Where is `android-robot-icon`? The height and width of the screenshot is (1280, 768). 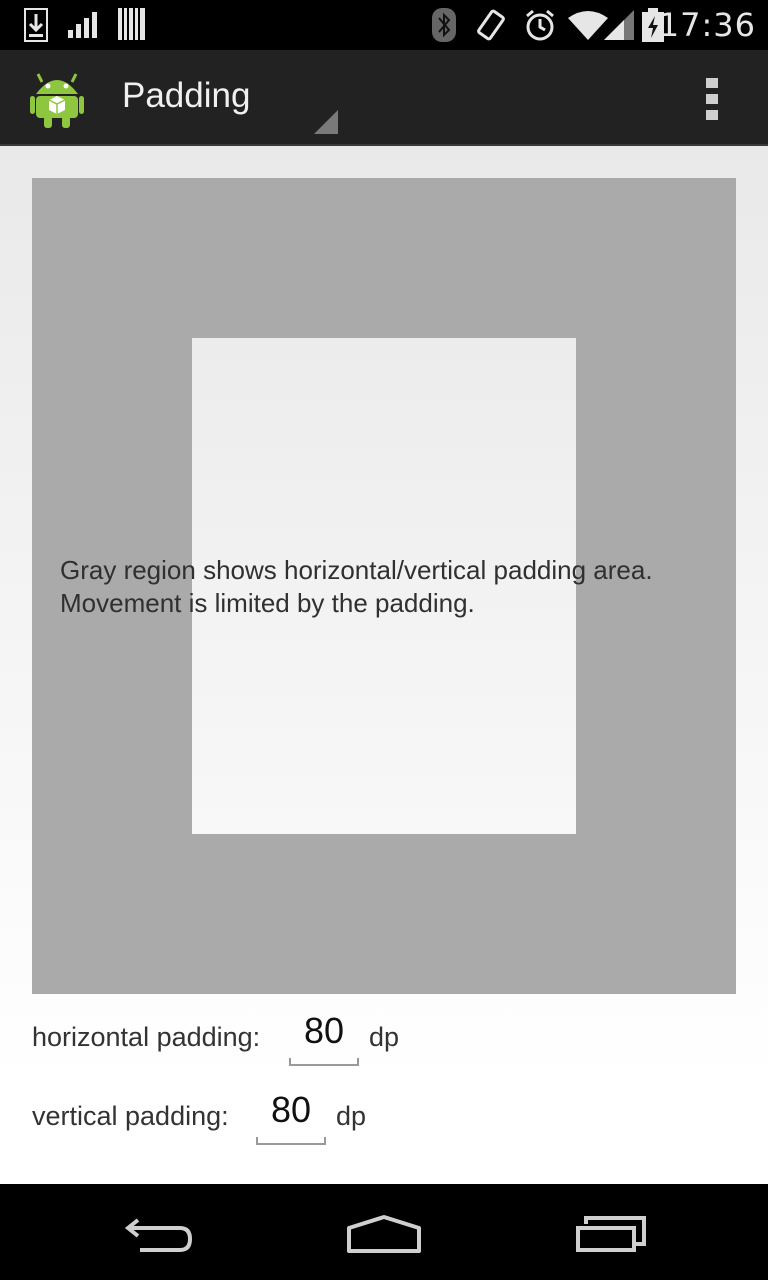 android-robot-icon is located at coordinates (57, 98).